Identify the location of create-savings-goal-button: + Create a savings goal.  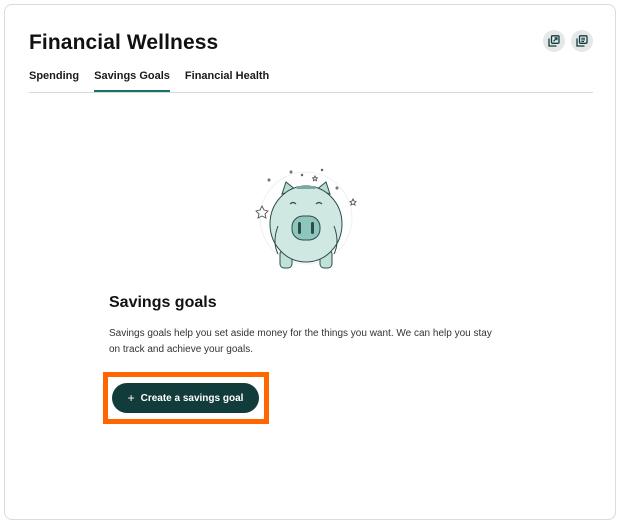
(185, 398).